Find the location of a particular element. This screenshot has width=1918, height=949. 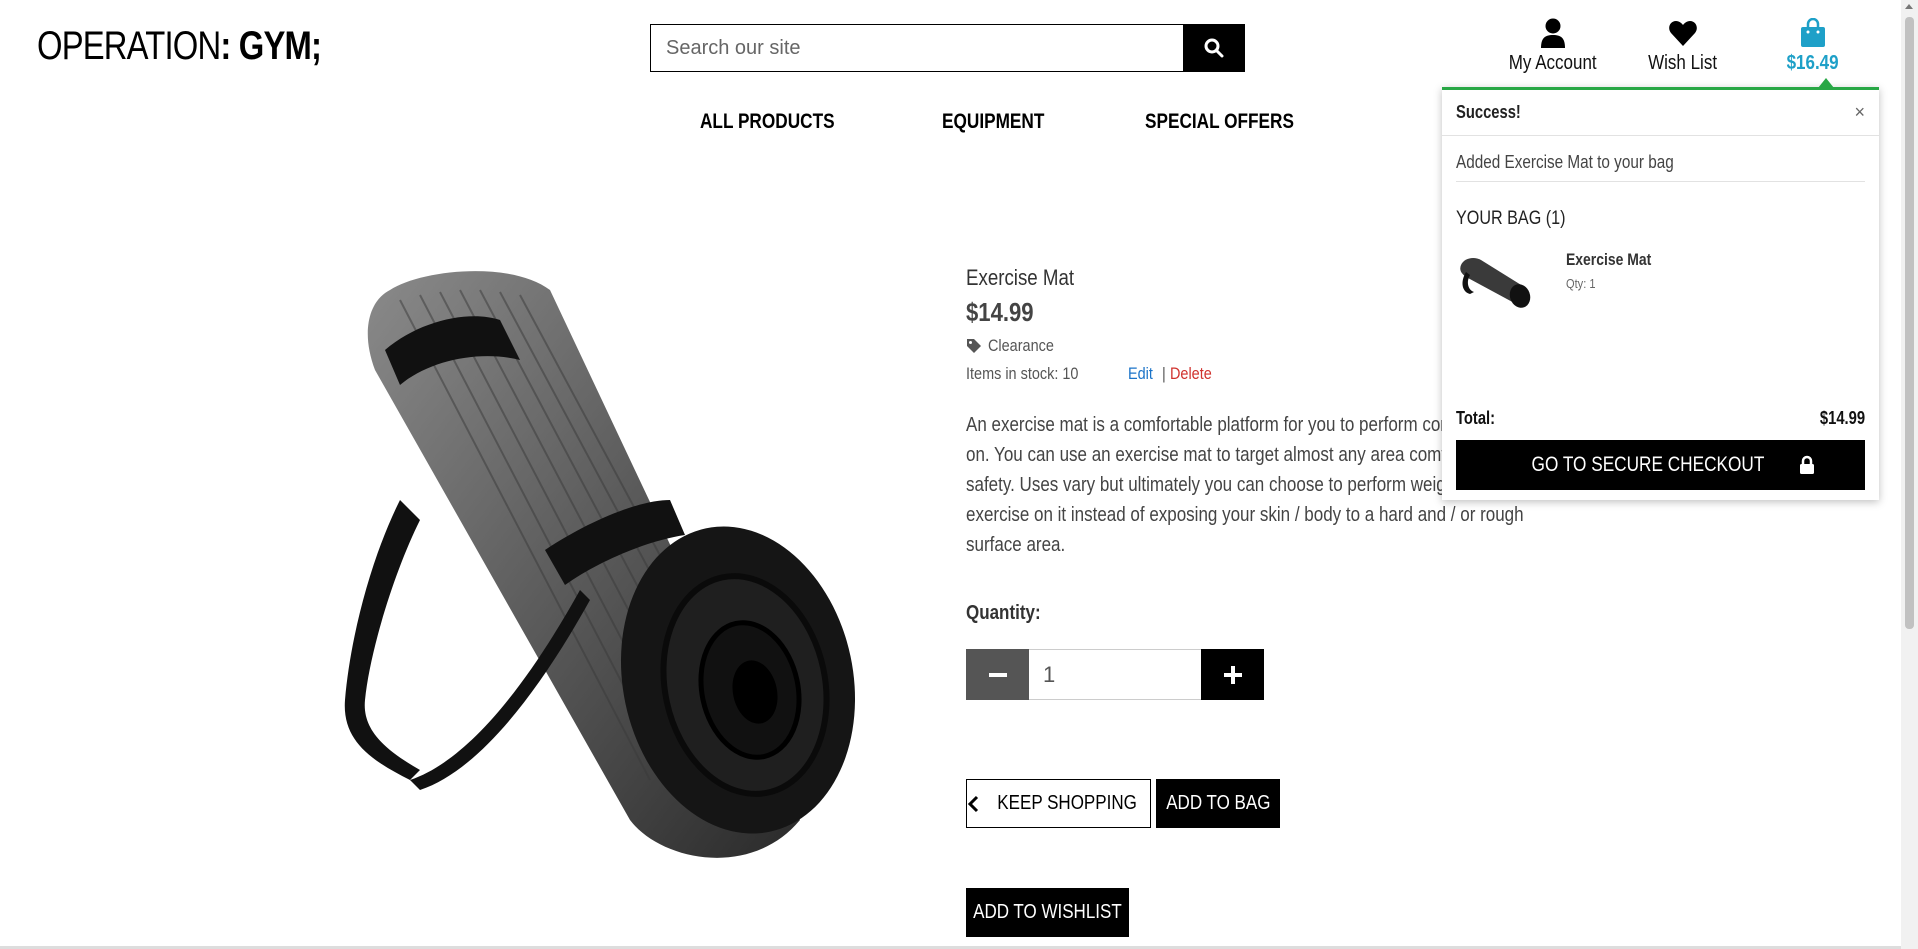

search-form is located at coordinates (947, 48).